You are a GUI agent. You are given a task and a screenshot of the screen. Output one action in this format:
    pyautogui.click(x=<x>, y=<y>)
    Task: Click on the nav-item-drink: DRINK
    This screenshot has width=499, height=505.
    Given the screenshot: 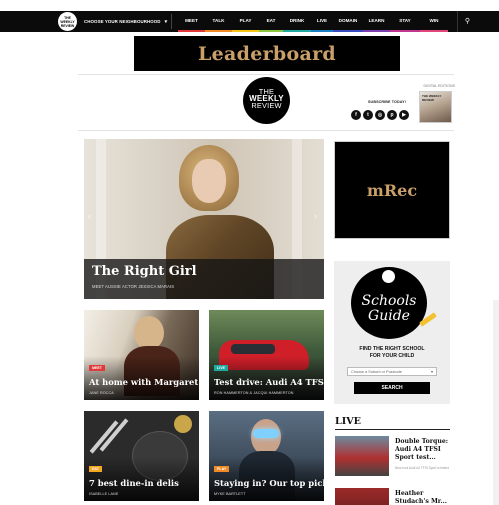 What is the action you would take?
    pyautogui.click(x=297, y=21)
    